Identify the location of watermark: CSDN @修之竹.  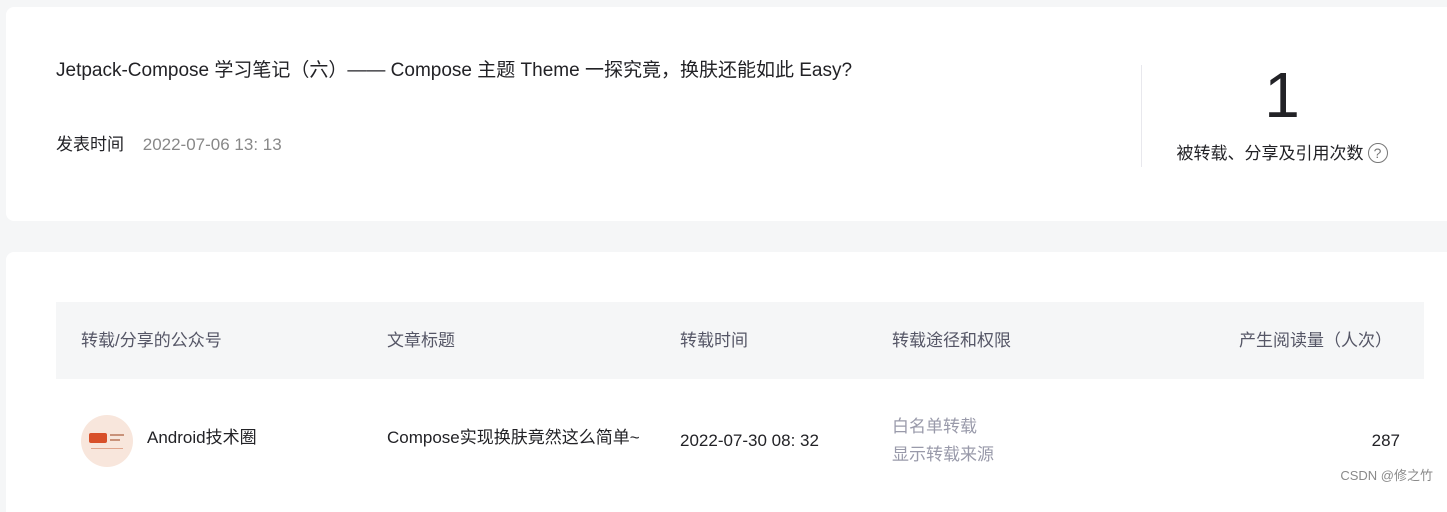
(1386, 475).